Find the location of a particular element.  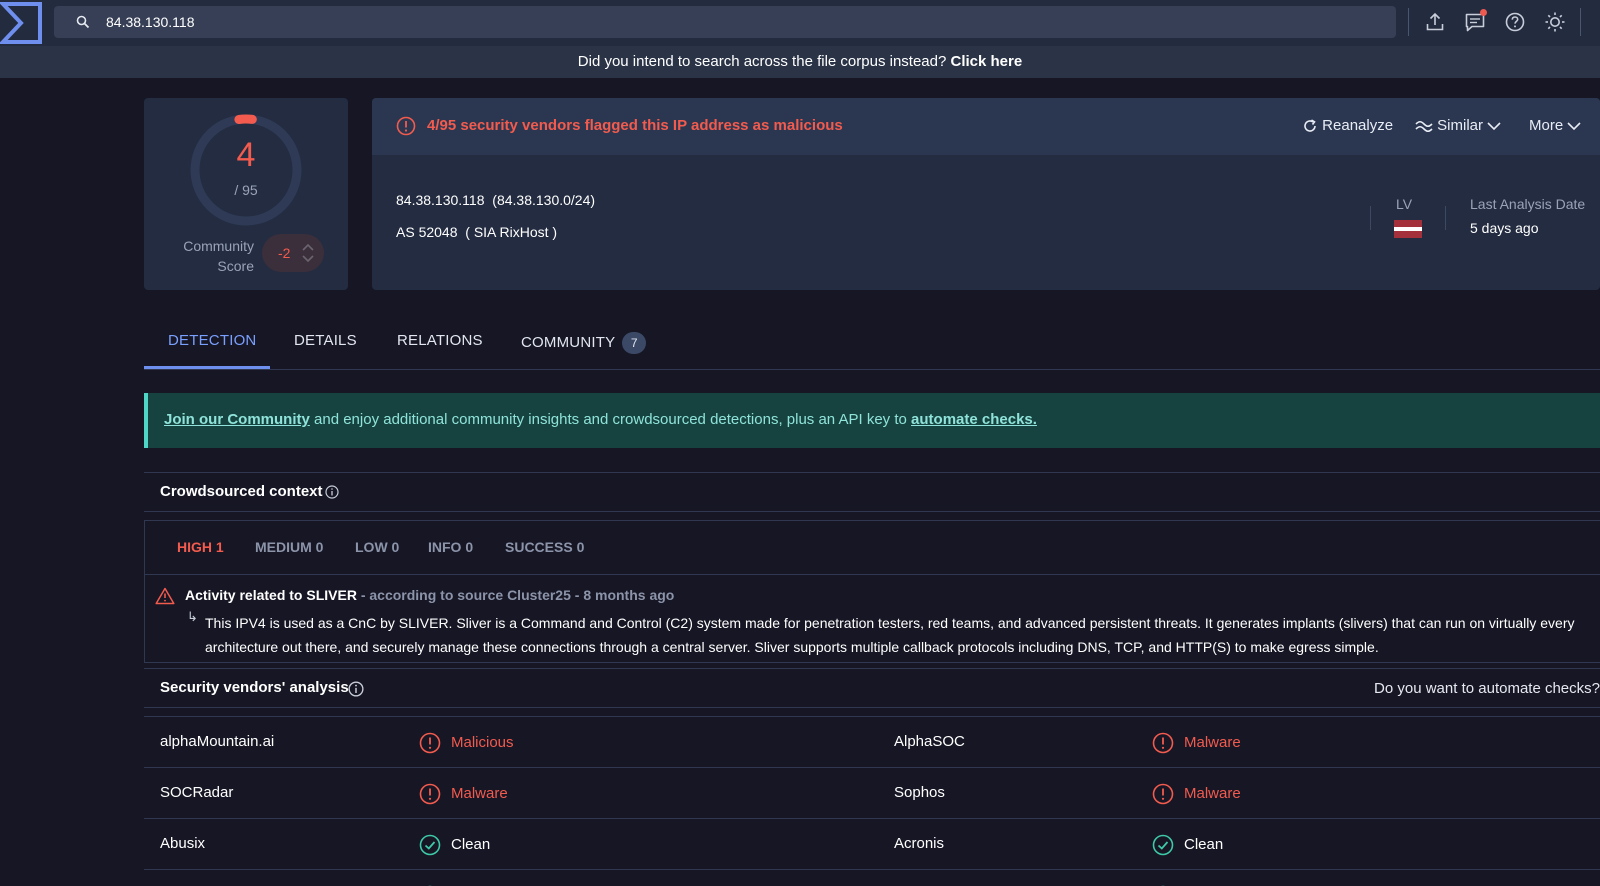

similar-icon is located at coordinates (1424, 126).